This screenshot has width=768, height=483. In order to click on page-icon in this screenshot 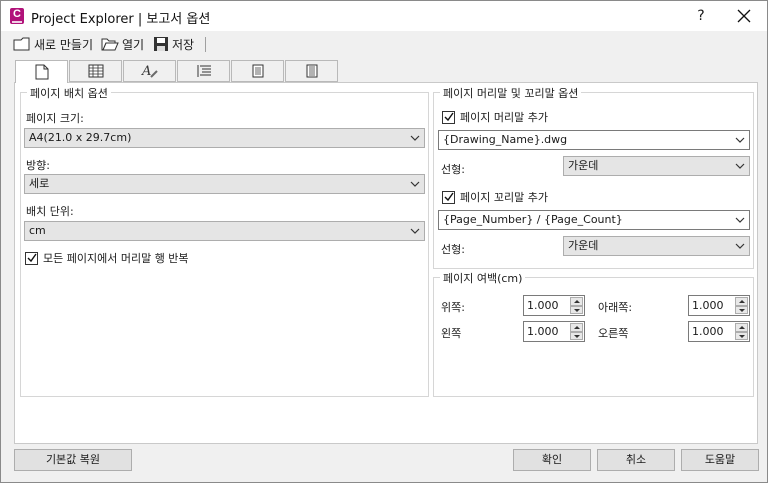, I will do `click(41, 72)`.